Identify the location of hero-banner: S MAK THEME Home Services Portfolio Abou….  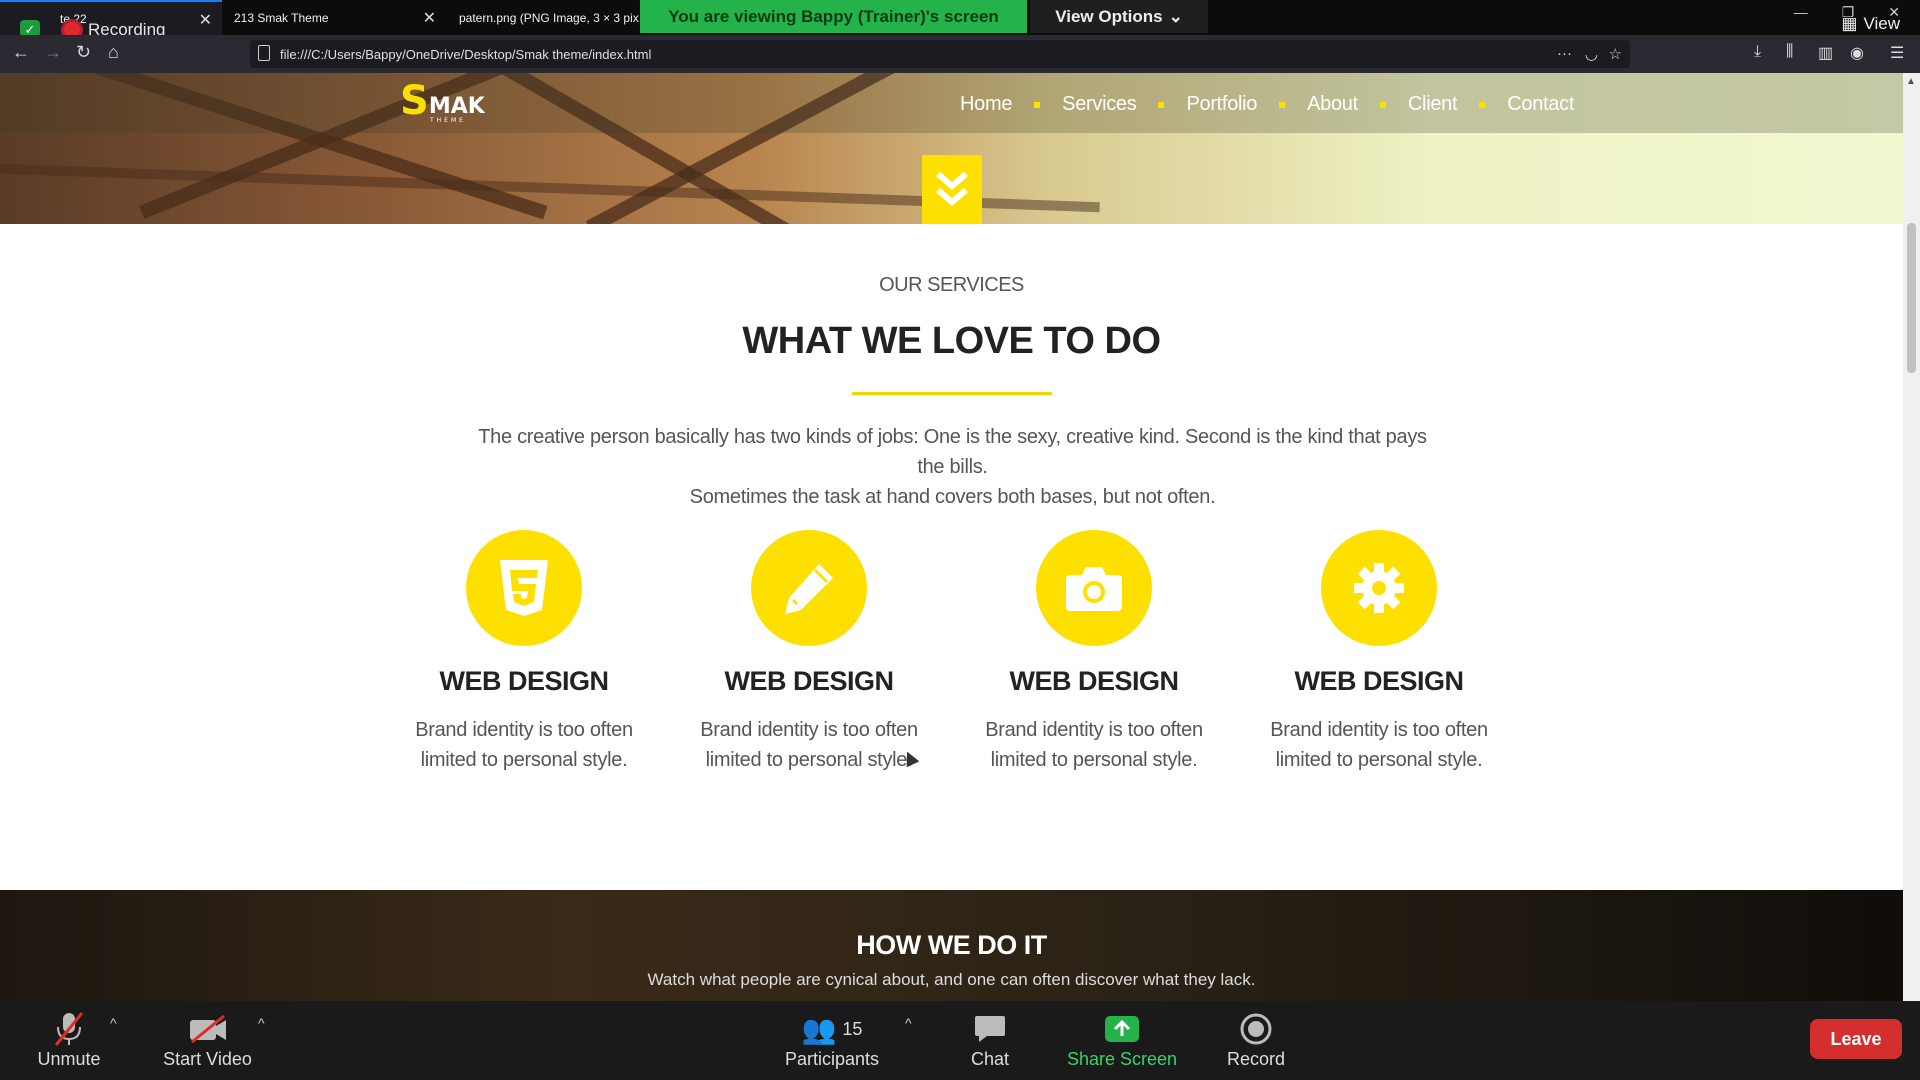
(951, 148).